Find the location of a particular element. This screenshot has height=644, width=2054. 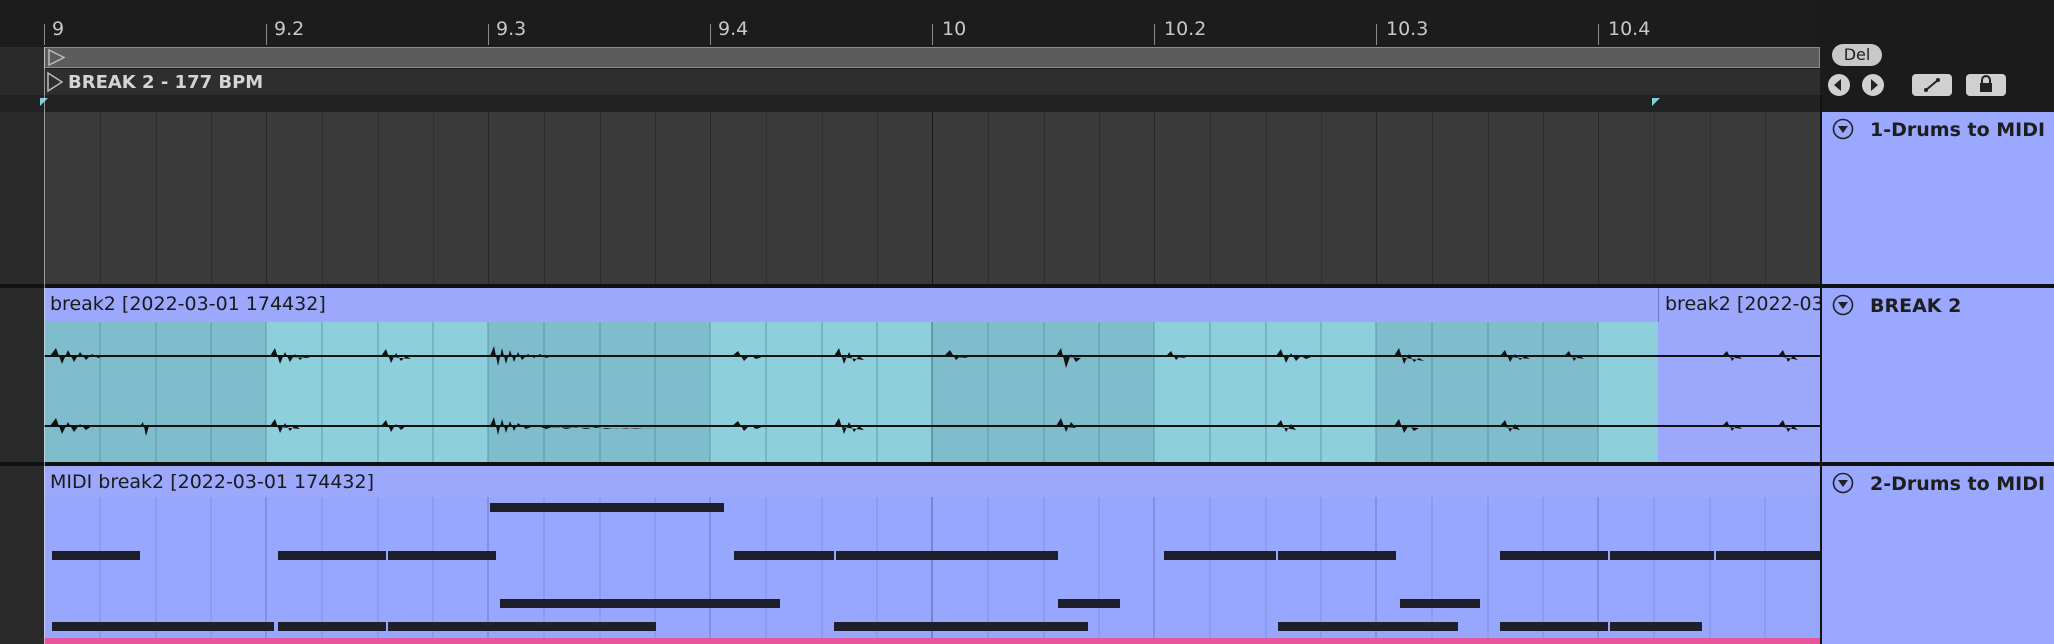

loop-start-icon is located at coordinates (57, 57).